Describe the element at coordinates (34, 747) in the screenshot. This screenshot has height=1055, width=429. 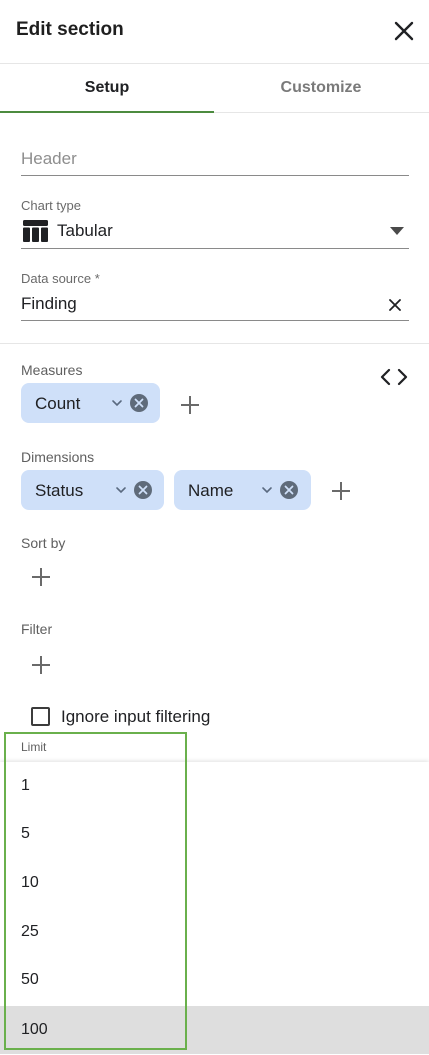
I see `limit-label: Limit` at that location.